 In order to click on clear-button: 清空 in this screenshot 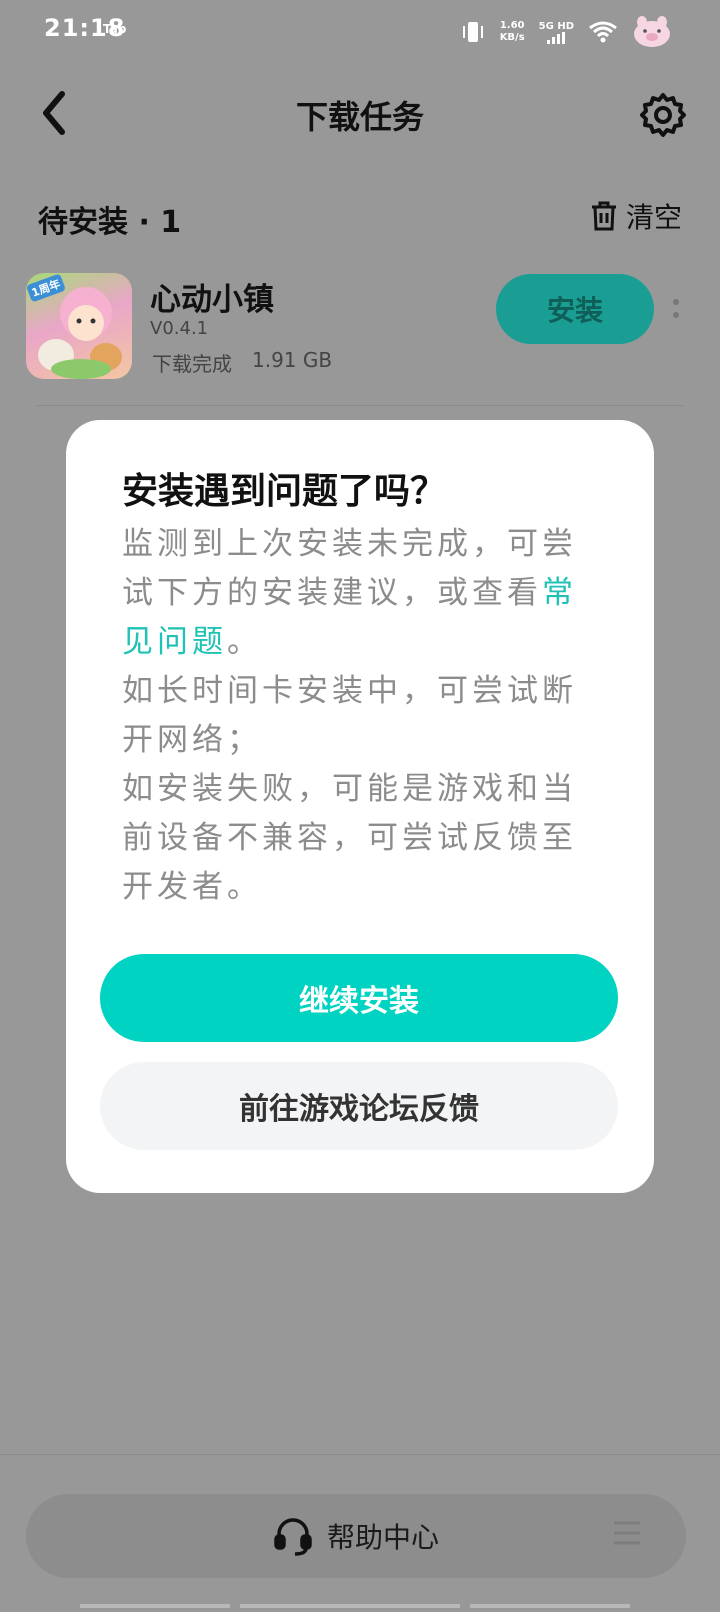, I will do `click(636, 216)`.